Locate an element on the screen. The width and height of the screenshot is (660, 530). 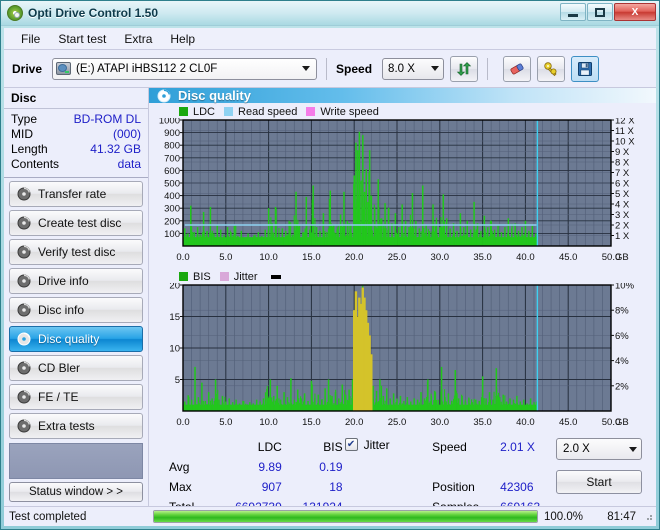
sidebar-item-transfer-rate: Transfer rate is located at coordinates (76, 194).